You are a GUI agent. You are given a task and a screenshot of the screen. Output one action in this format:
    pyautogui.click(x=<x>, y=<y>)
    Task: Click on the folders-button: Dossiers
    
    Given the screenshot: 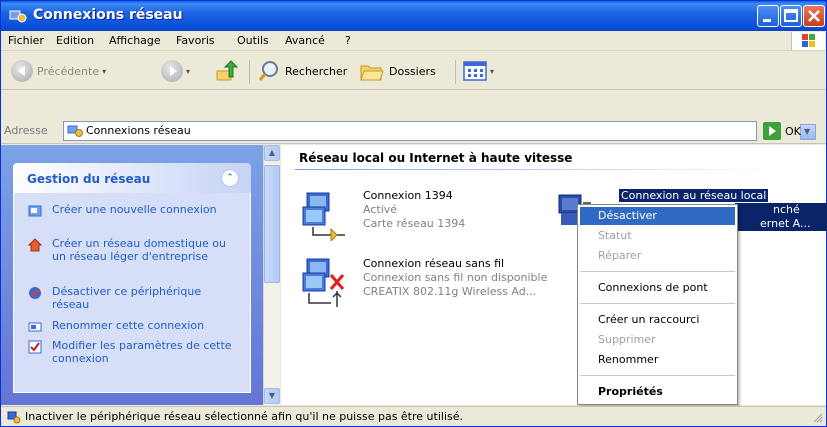 What is the action you would take?
    pyautogui.click(x=397, y=71)
    